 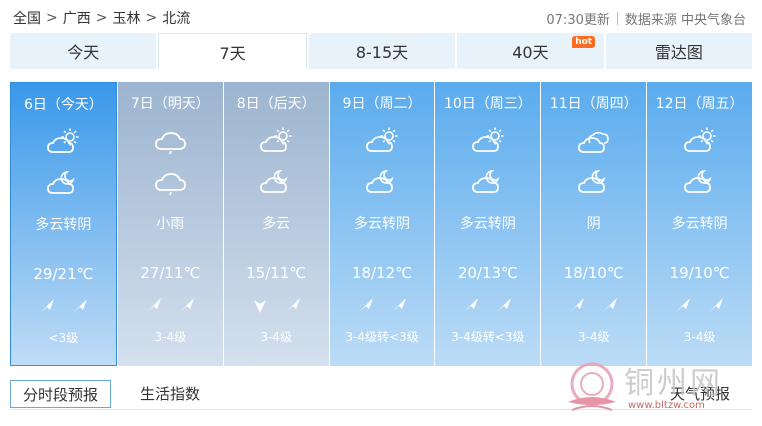 What do you see at coordinates (276, 273) in the screenshot?
I see `temperature-range: 15/11℃` at bounding box center [276, 273].